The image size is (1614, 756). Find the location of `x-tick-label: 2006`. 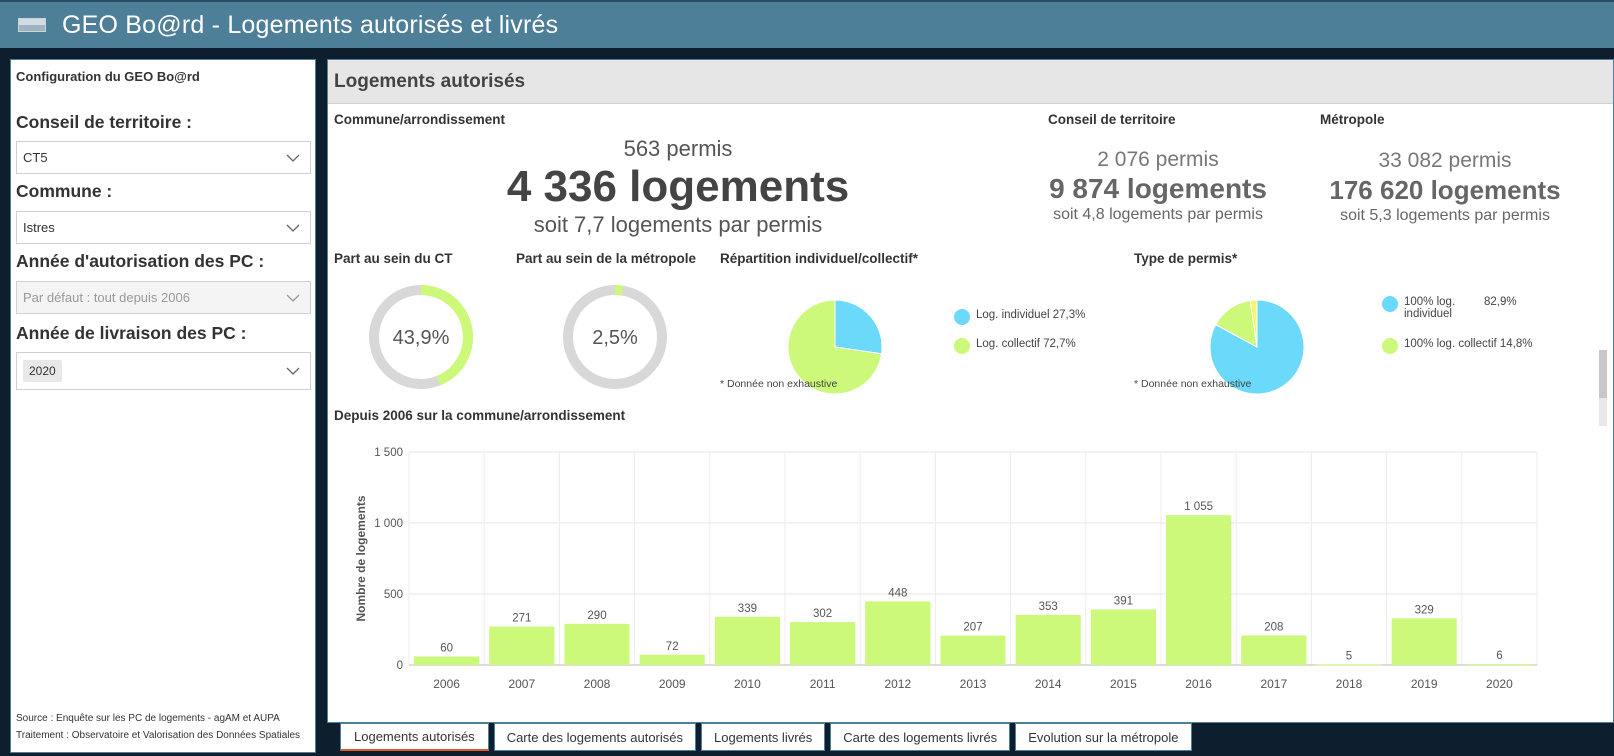

x-tick-label: 2006 is located at coordinates (446, 684).